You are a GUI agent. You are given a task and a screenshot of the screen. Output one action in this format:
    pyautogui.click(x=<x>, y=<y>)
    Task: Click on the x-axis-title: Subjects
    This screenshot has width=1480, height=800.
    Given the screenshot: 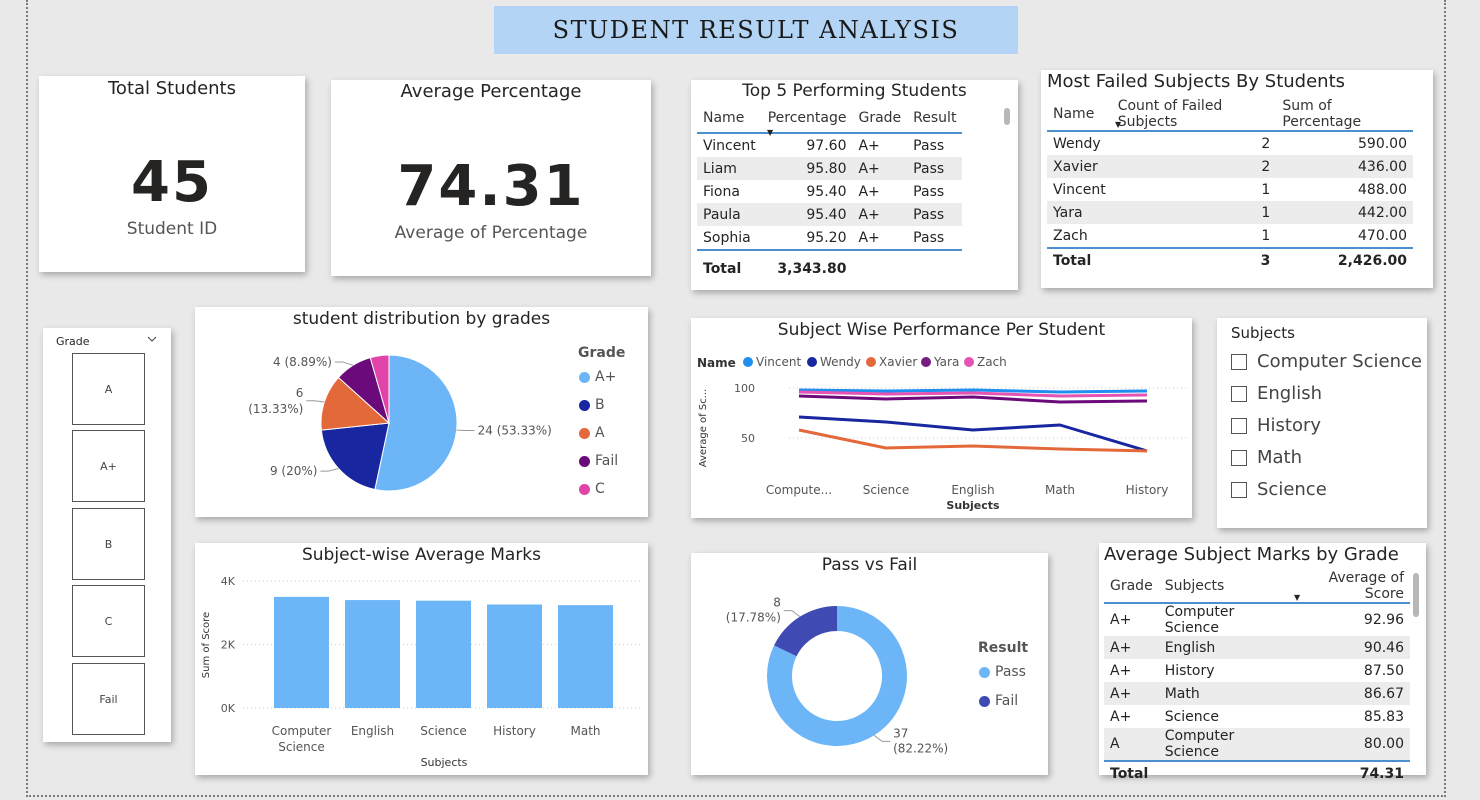 What is the action you would take?
    pyautogui.click(x=444, y=762)
    